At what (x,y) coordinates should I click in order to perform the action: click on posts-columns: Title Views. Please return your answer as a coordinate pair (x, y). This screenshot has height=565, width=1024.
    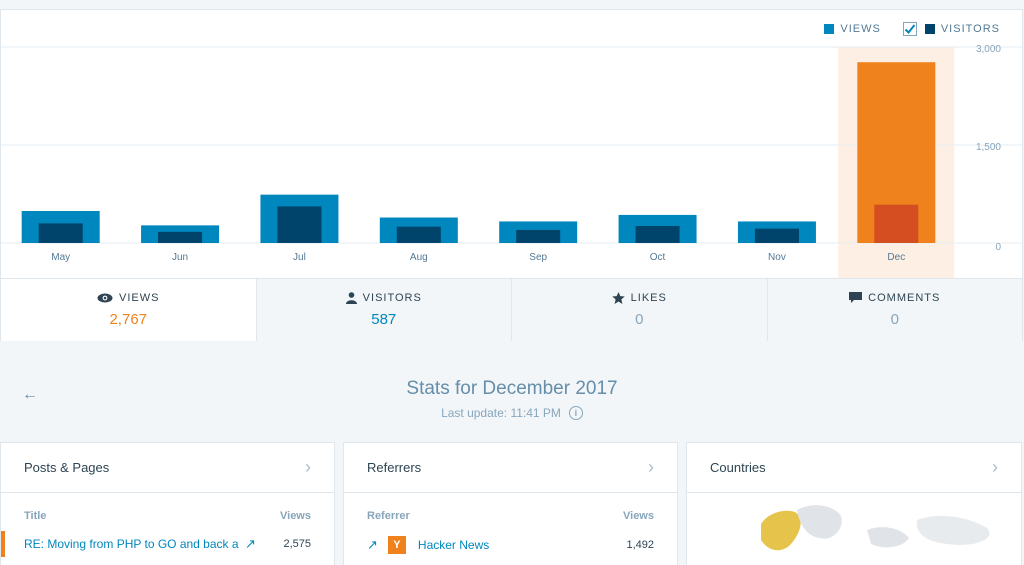
    Looking at the image, I should click on (167, 516).